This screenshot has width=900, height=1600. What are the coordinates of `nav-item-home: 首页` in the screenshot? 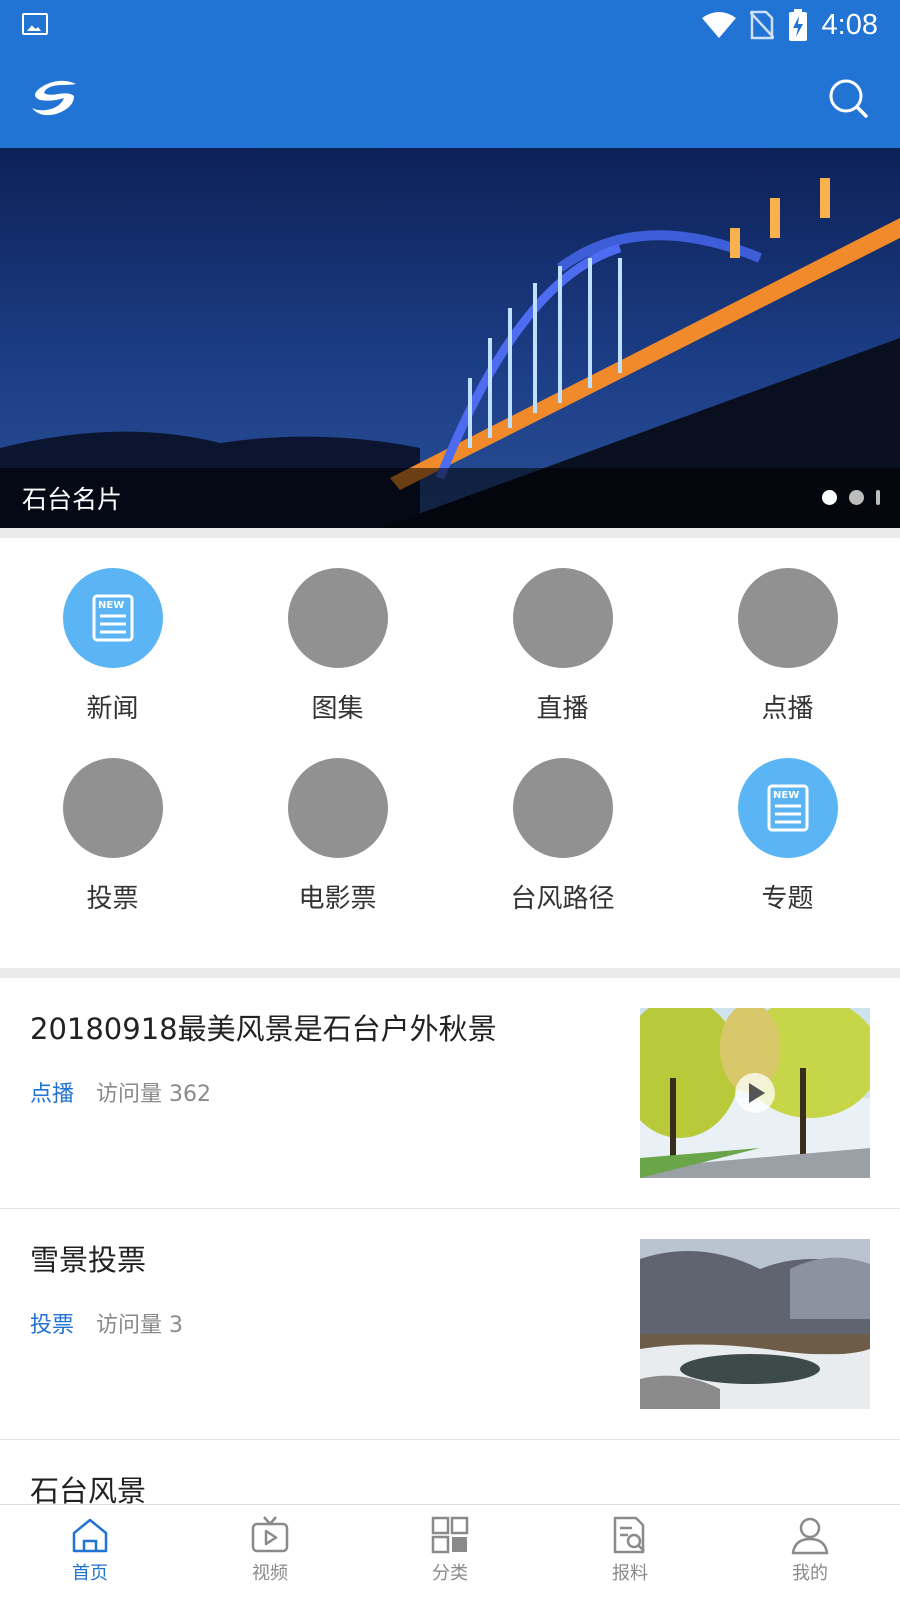 It's located at (90, 1552).